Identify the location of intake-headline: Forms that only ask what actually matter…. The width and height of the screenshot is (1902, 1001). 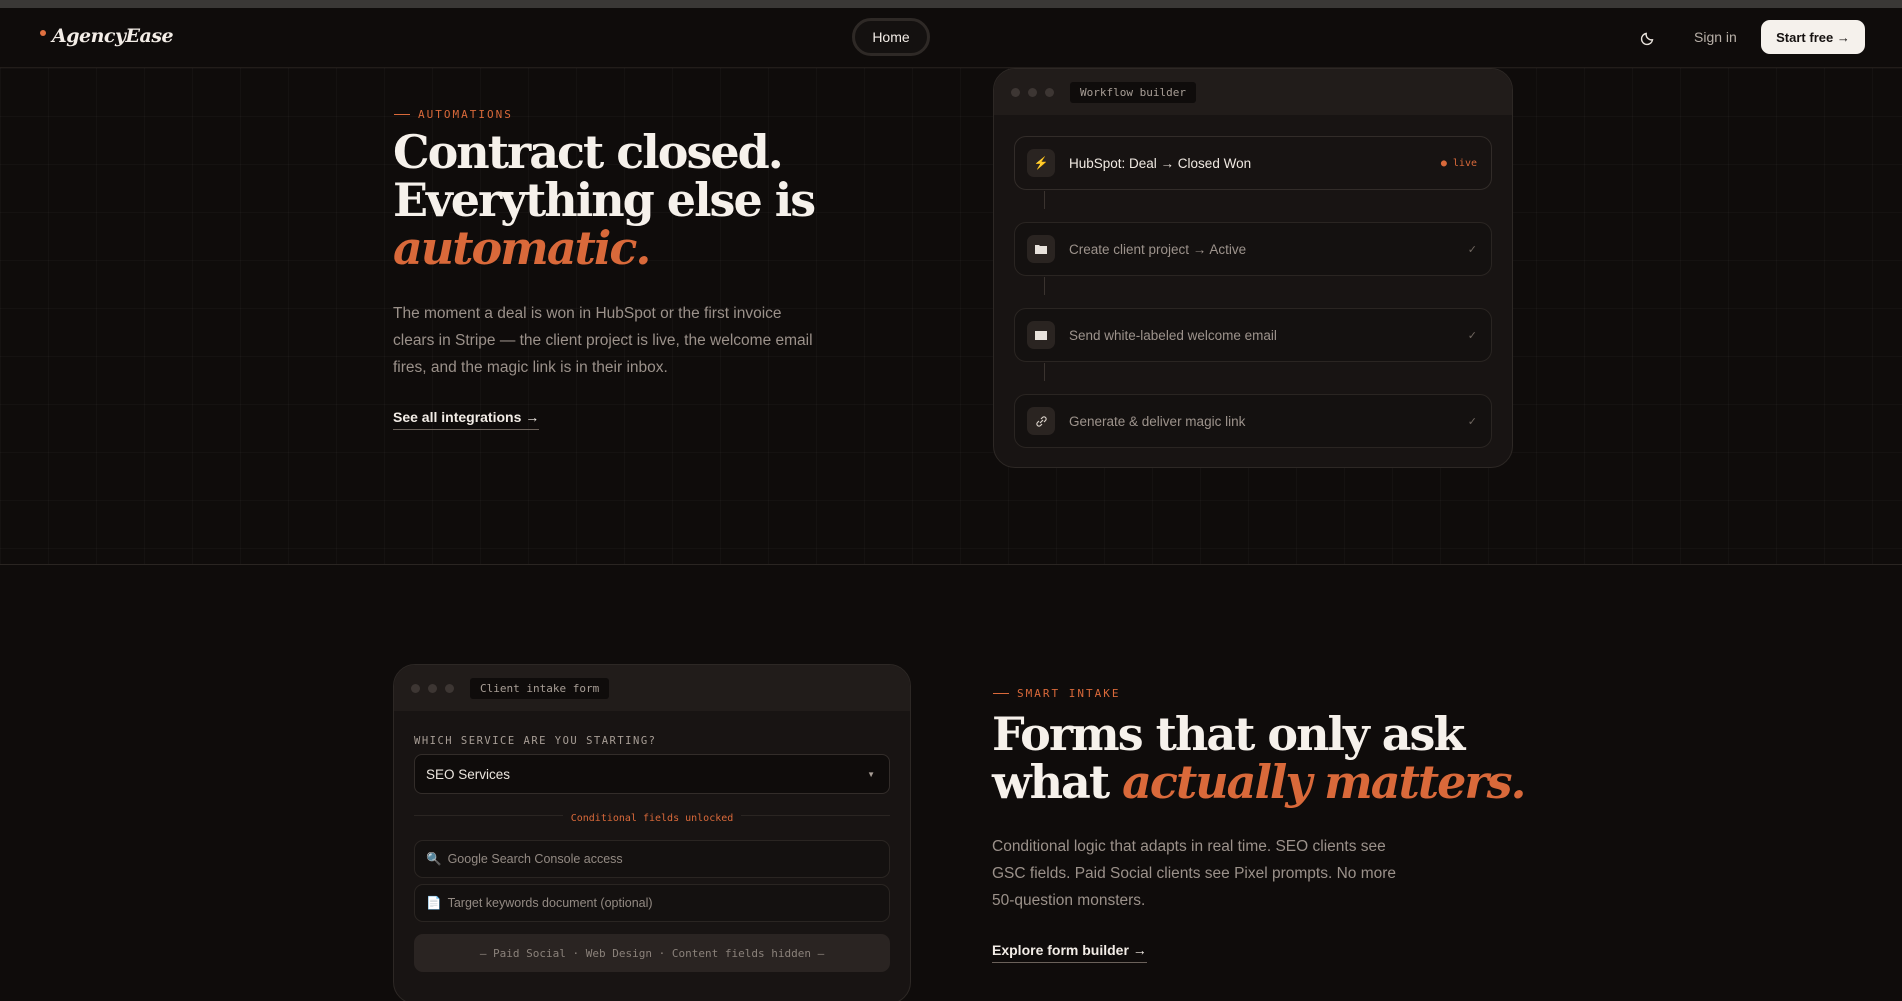
(1259, 758).